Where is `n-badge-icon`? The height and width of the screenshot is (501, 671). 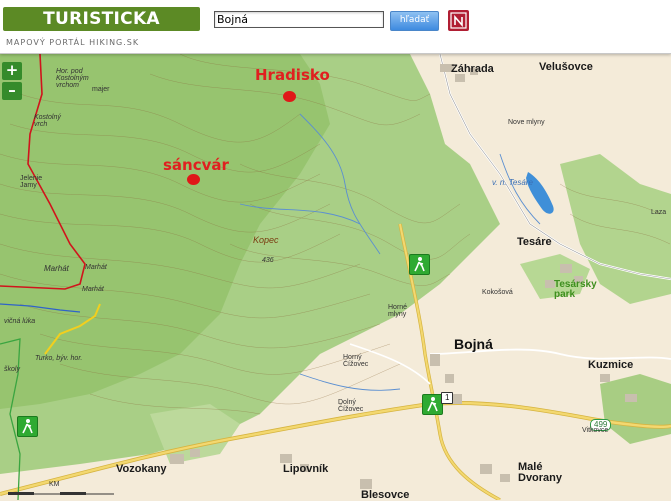
n-badge-icon is located at coordinates (458, 20).